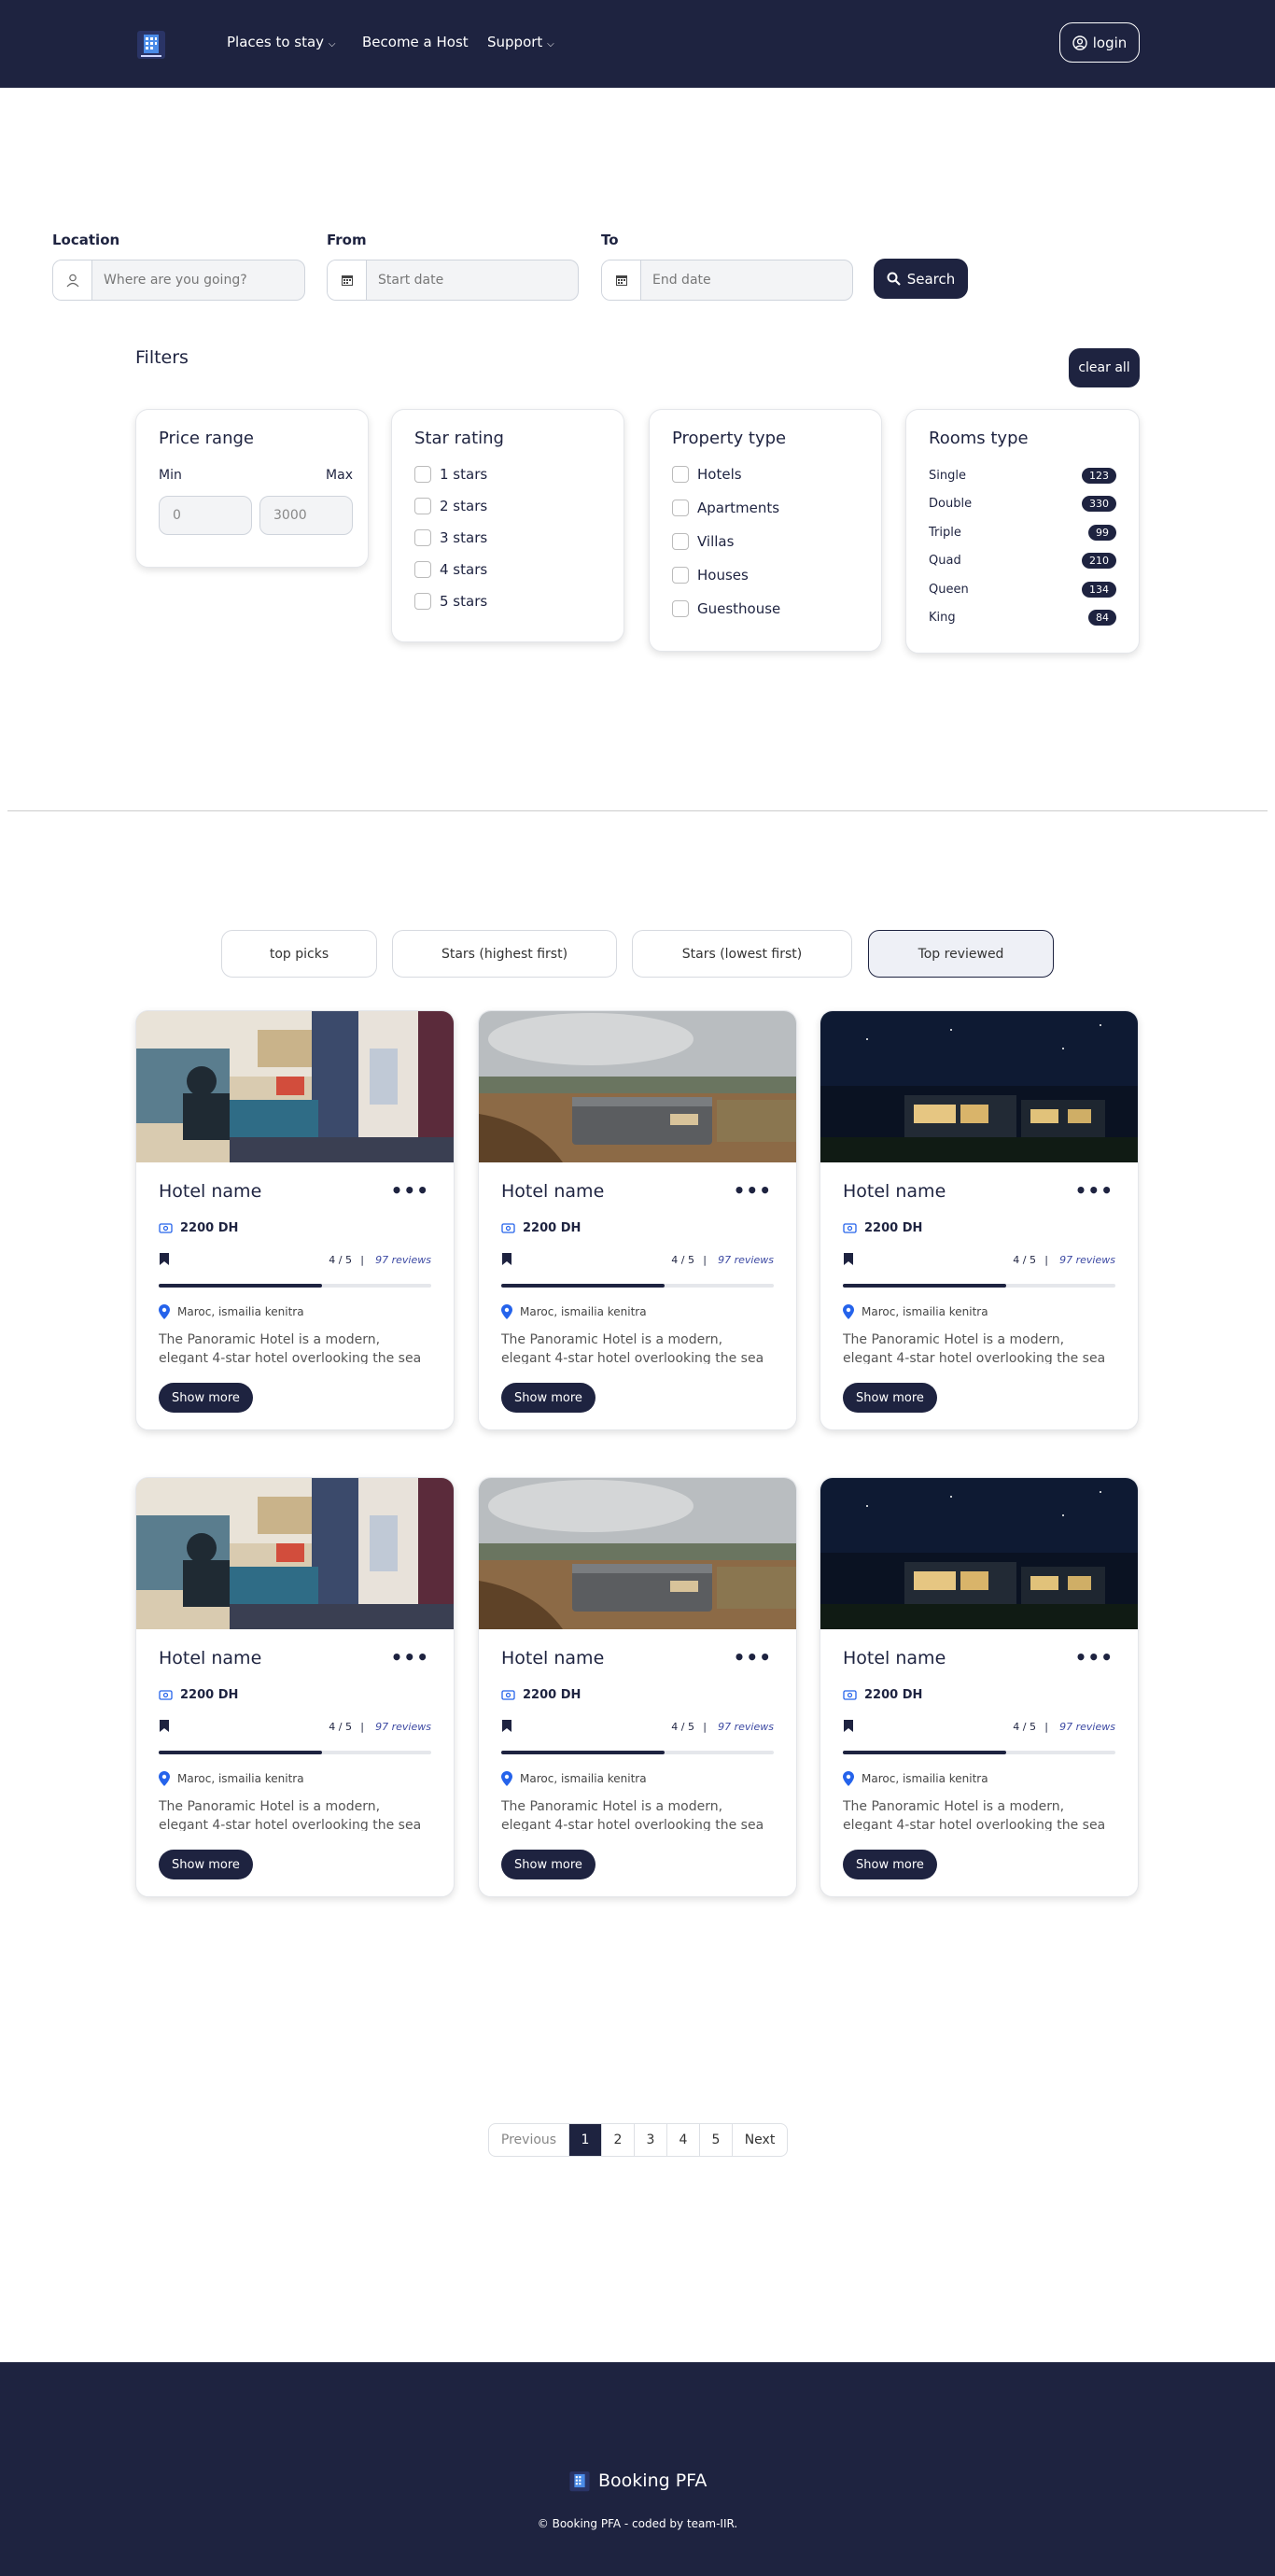 The image size is (1275, 2576). I want to click on pagination-page: 2, so click(618, 2140).